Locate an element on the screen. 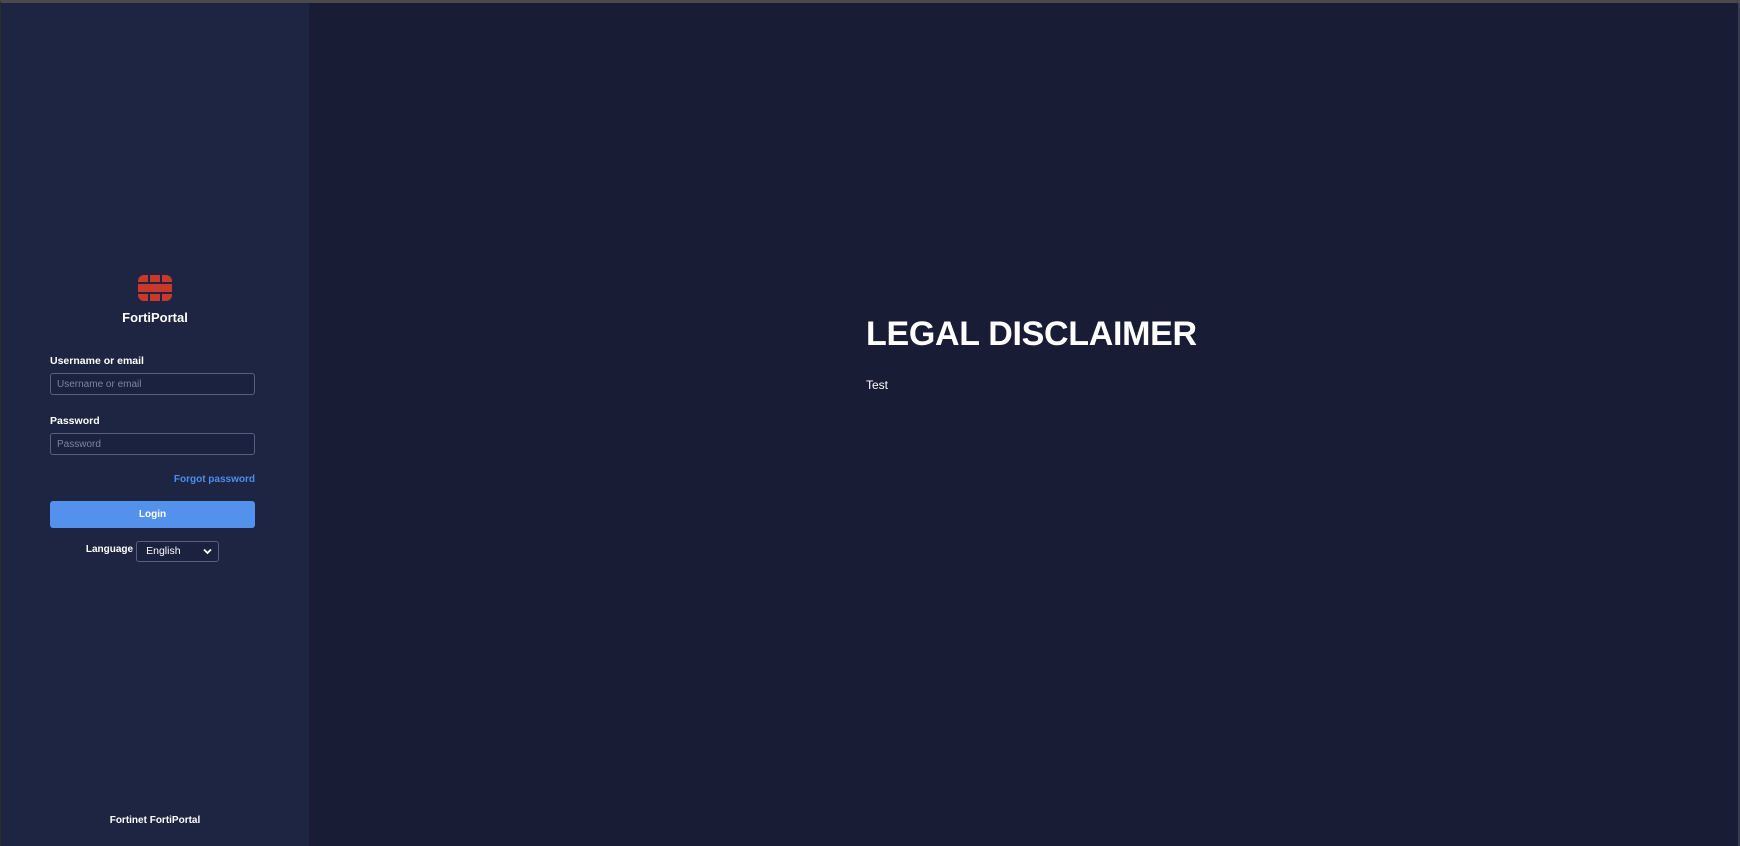  brand: FortiPortal is located at coordinates (155, 300).